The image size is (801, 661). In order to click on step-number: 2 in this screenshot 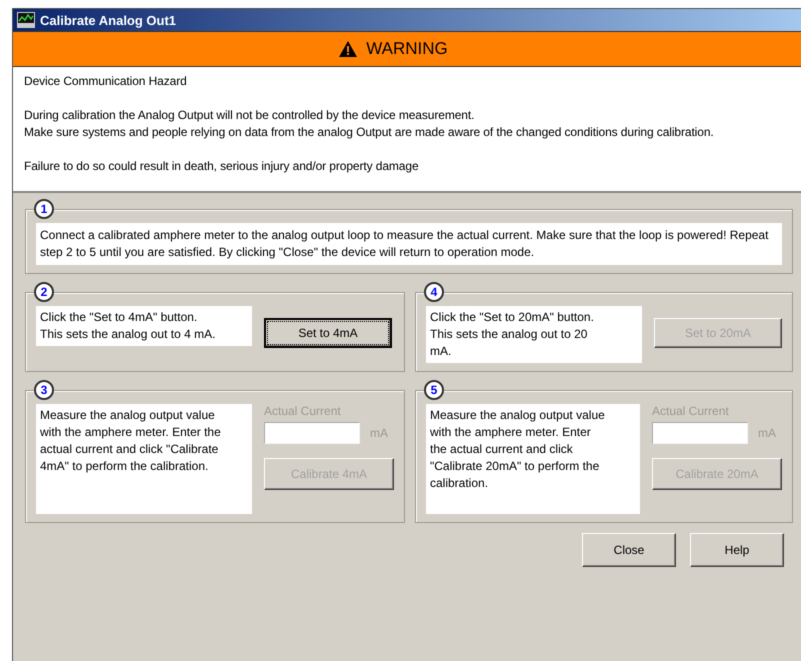, I will do `click(44, 292)`.